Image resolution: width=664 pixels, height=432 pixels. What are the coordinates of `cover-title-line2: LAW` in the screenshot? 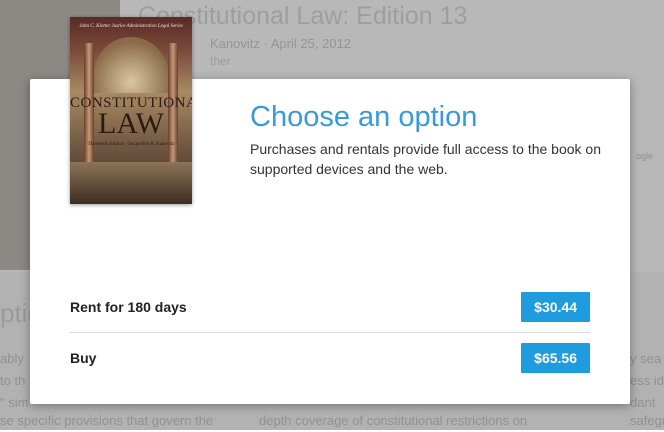 It's located at (131, 123).